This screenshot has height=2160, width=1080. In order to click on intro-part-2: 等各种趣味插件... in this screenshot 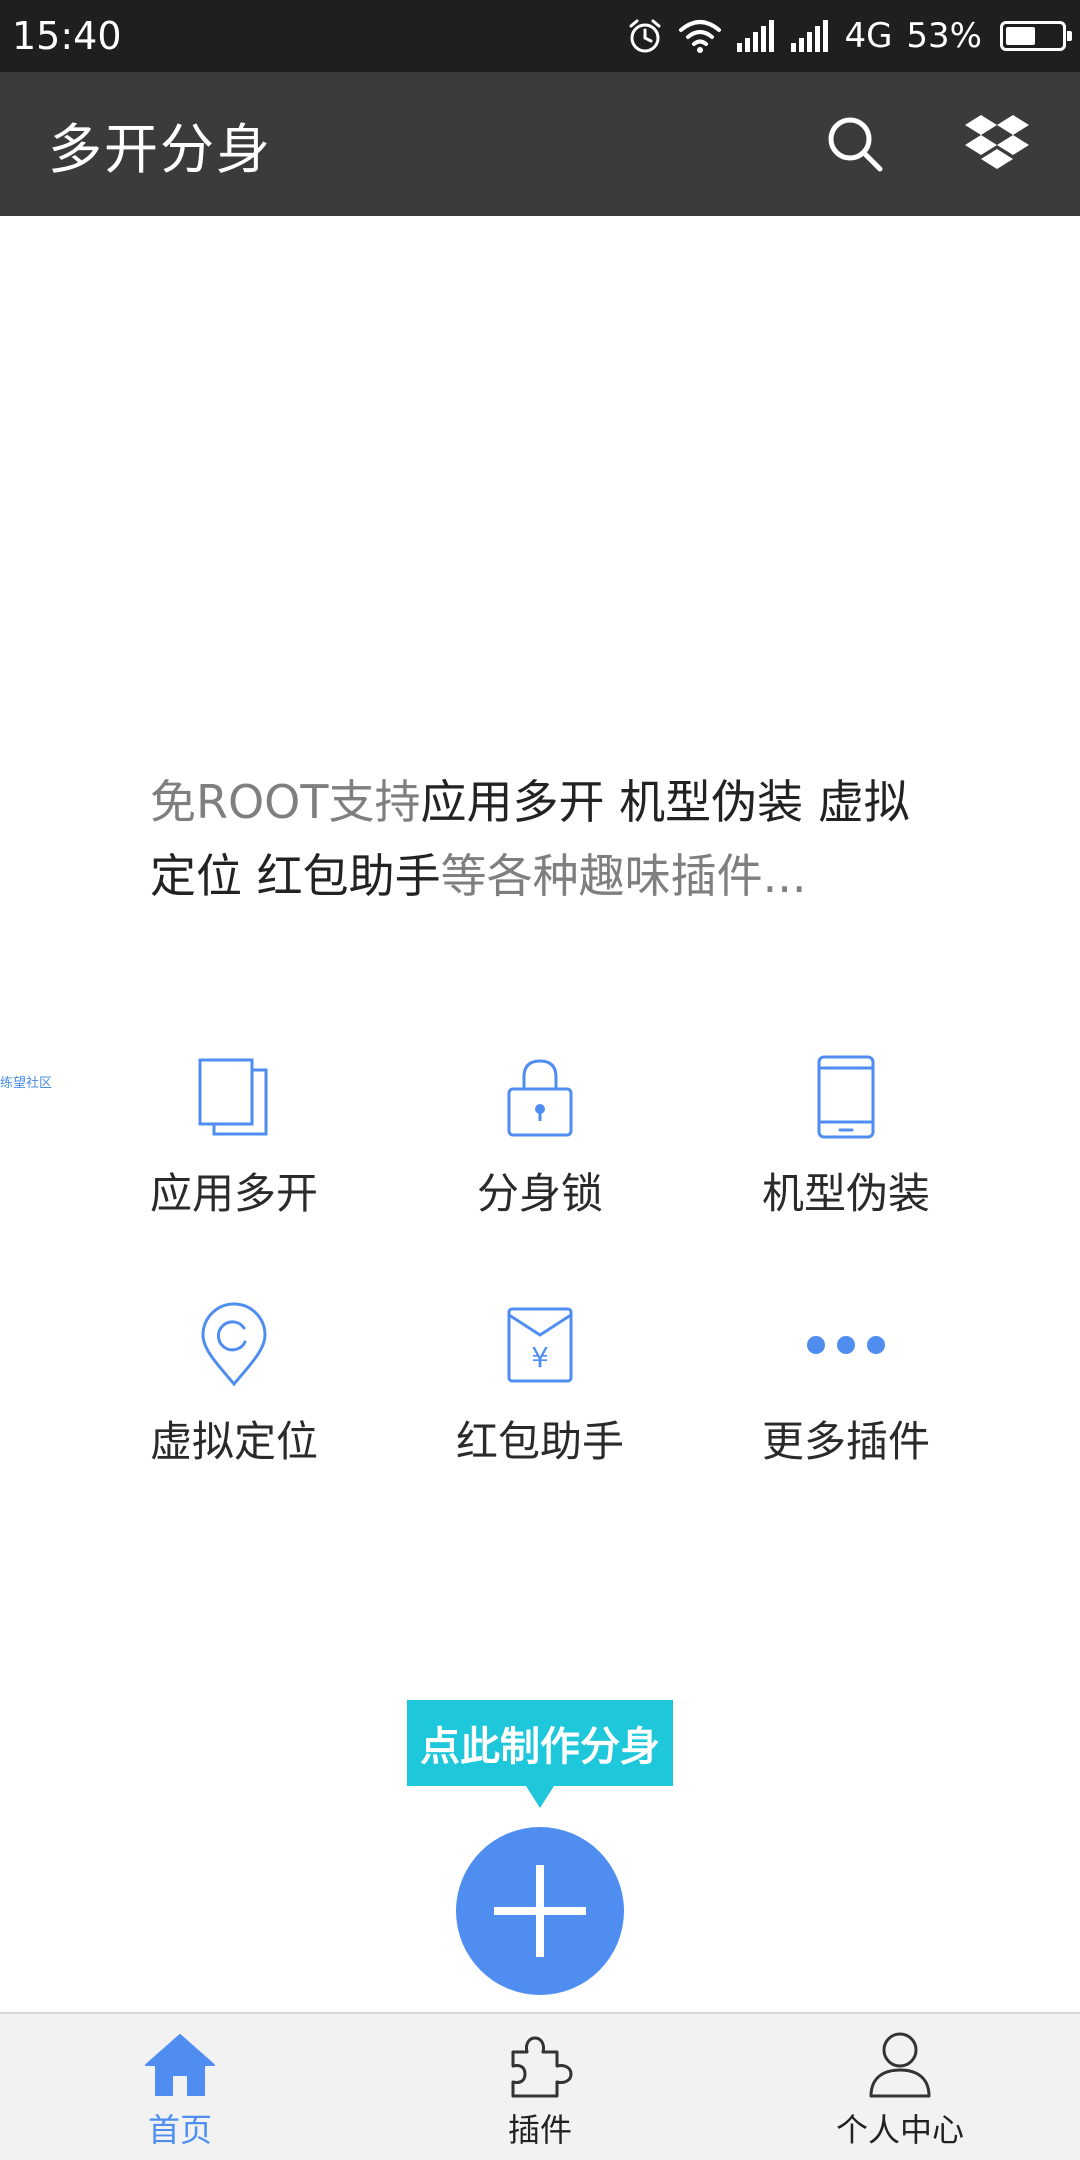, I will do `click(623, 876)`.